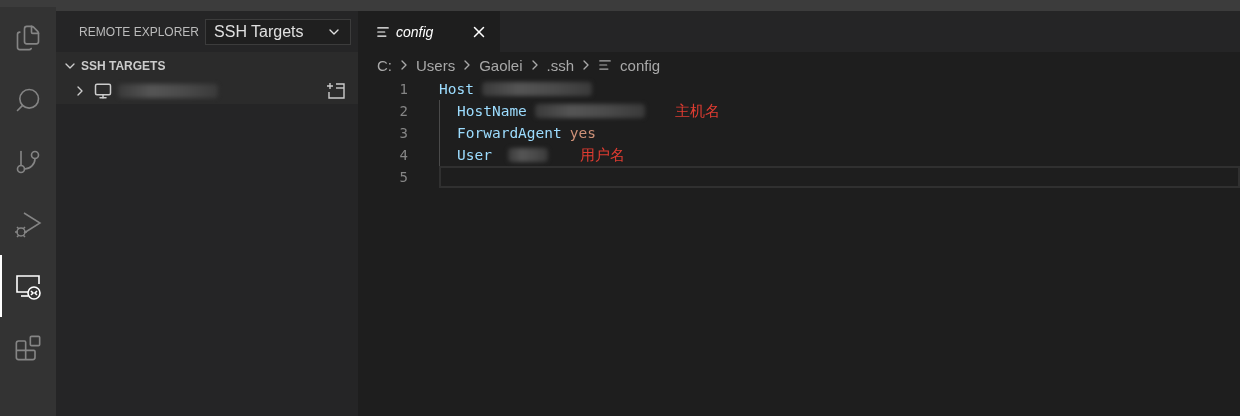 The width and height of the screenshot is (1240, 416). I want to click on target-dropdown: SSH Targets, so click(278, 31).